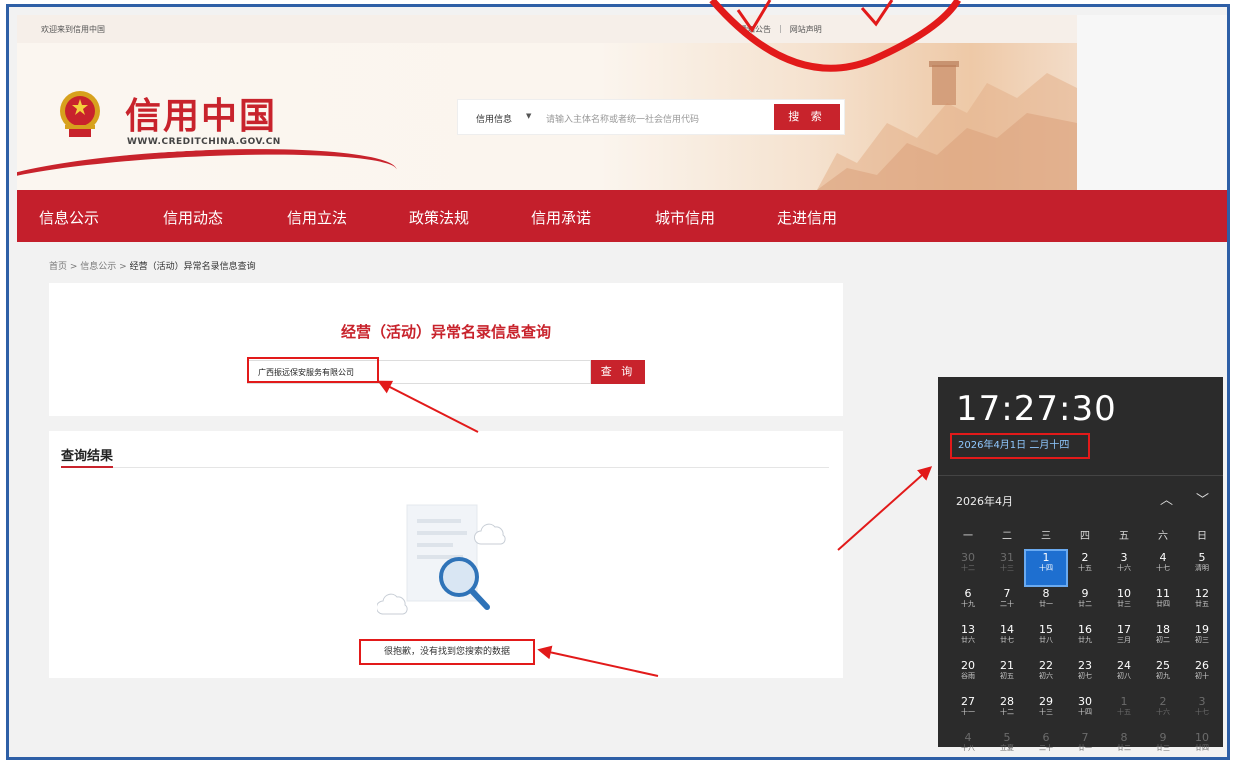 The height and width of the screenshot is (764, 1236). What do you see at coordinates (807, 117) in the screenshot?
I see `header-search-button: 搜 索` at bounding box center [807, 117].